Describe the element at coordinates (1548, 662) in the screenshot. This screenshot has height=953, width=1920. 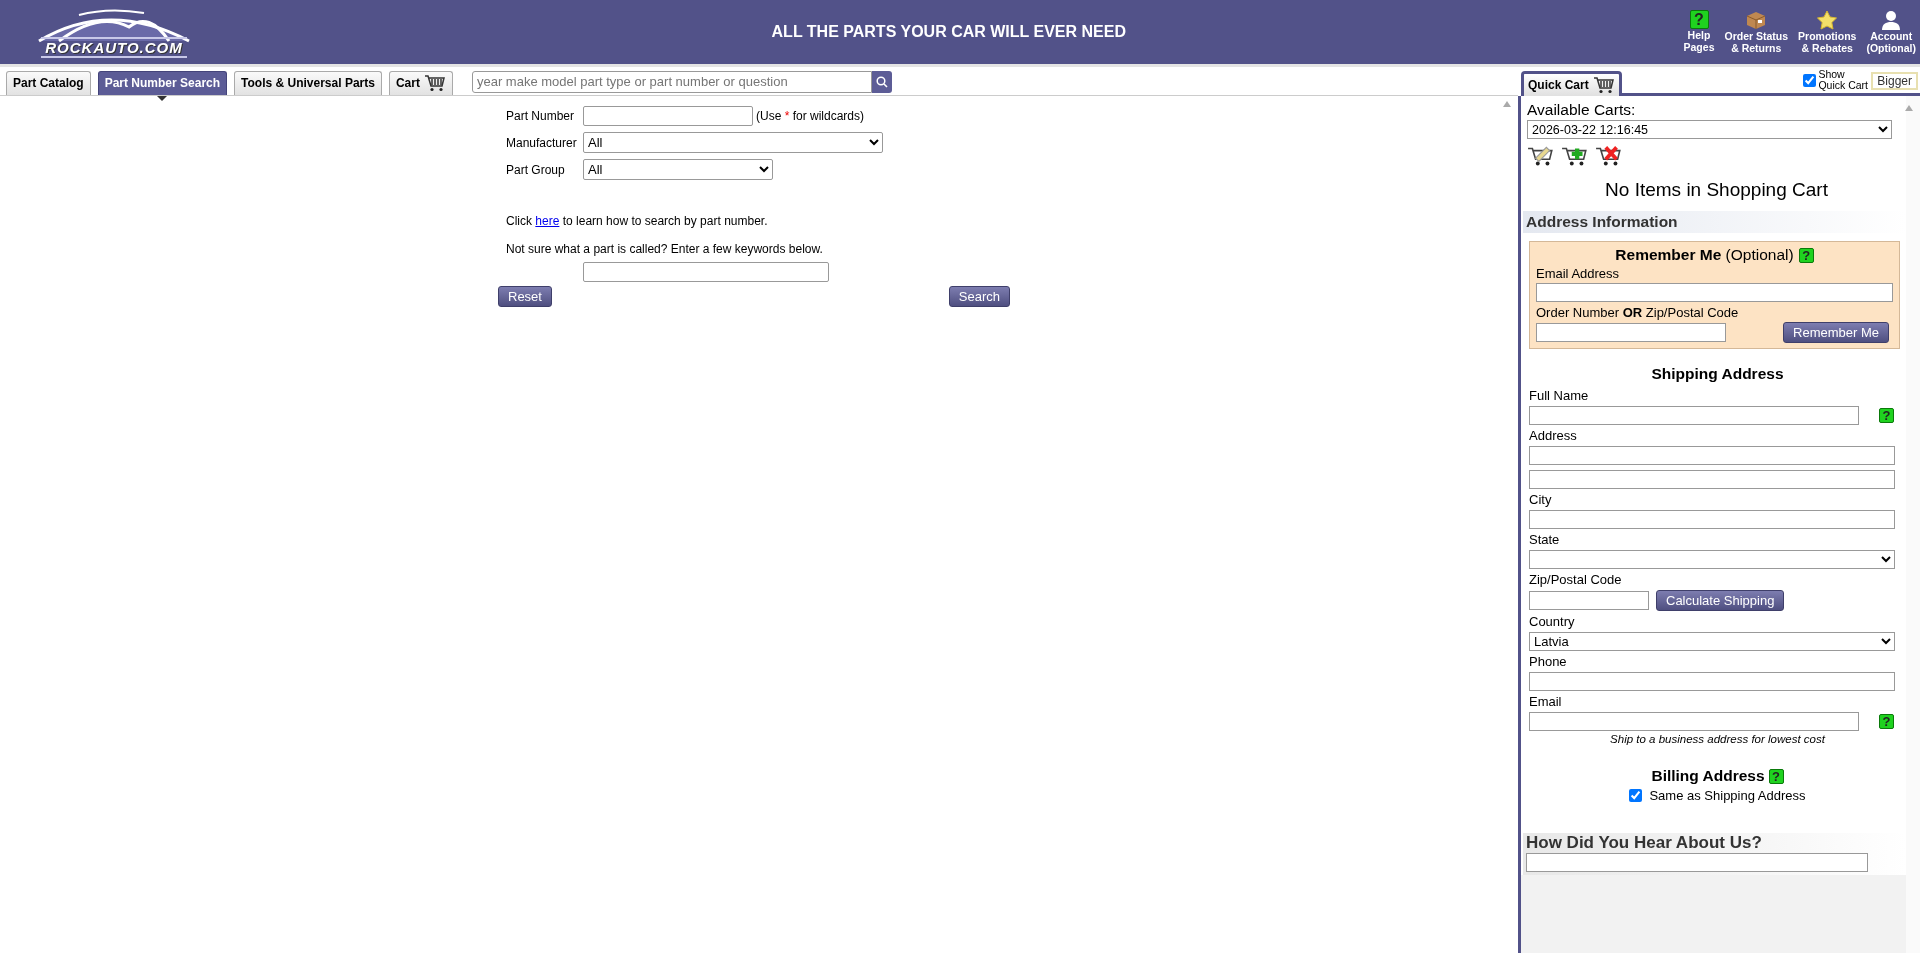
I see `field-label: Phone` at that location.